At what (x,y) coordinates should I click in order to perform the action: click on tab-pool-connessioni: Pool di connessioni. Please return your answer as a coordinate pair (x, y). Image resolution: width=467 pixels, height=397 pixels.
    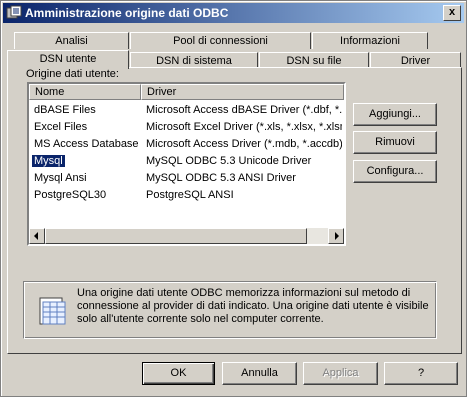
    Looking at the image, I should click on (220, 40).